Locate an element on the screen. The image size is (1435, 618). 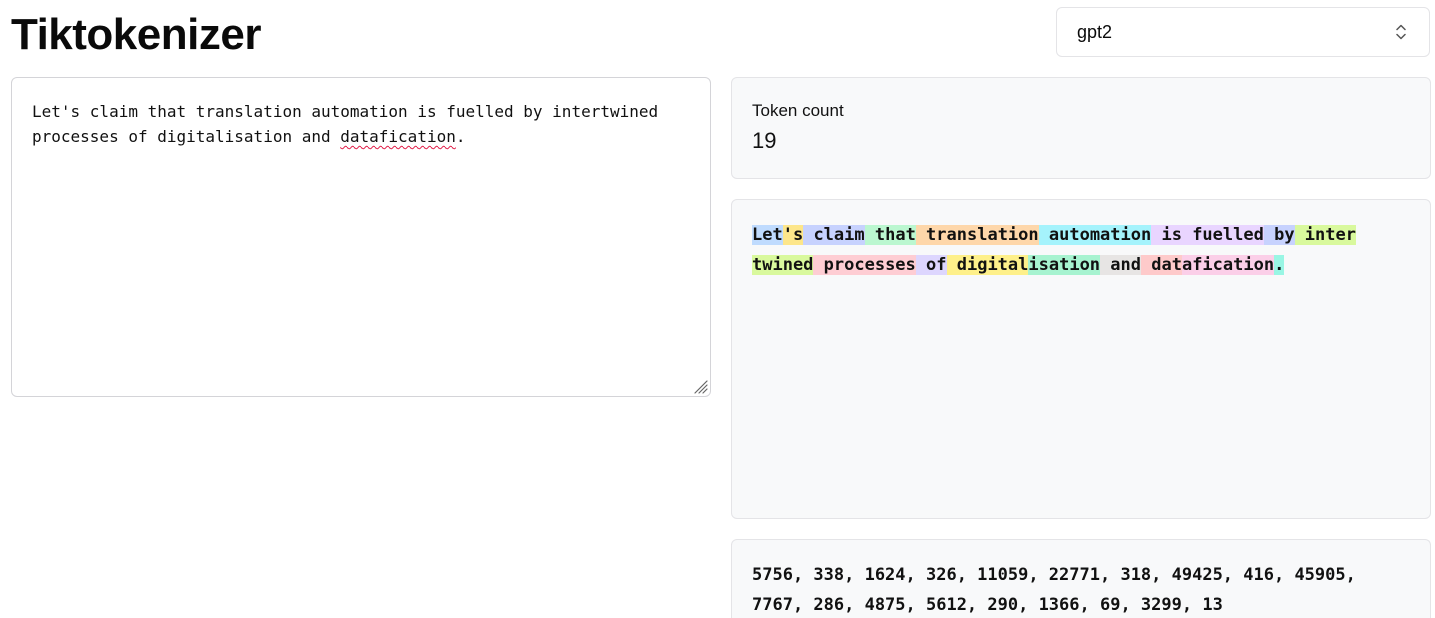
token-chip: afication is located at coordinates (1228, 265).